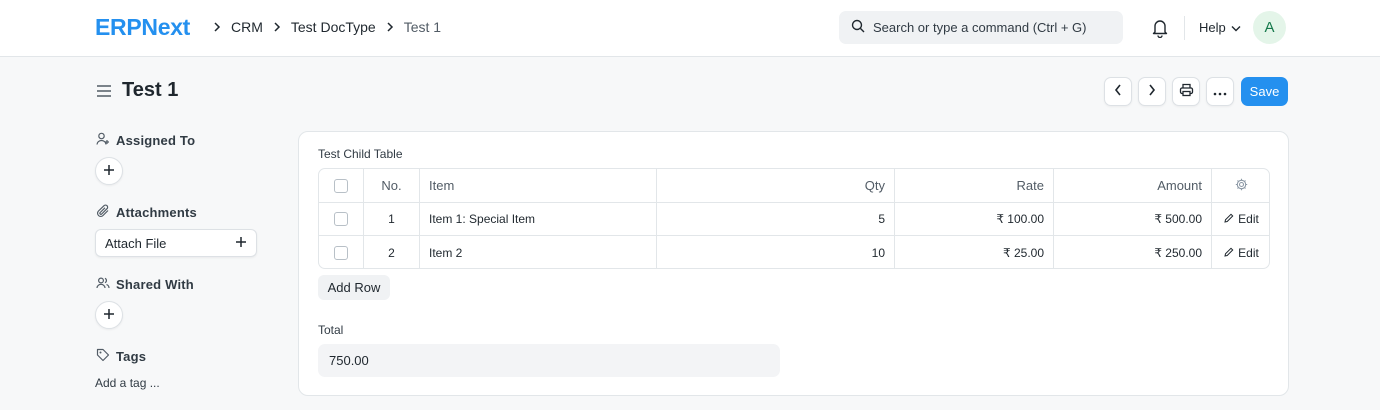 The width and height of the screenshot is (1380, 410). I want to click on previous-doc-button, so click(1118, 91).